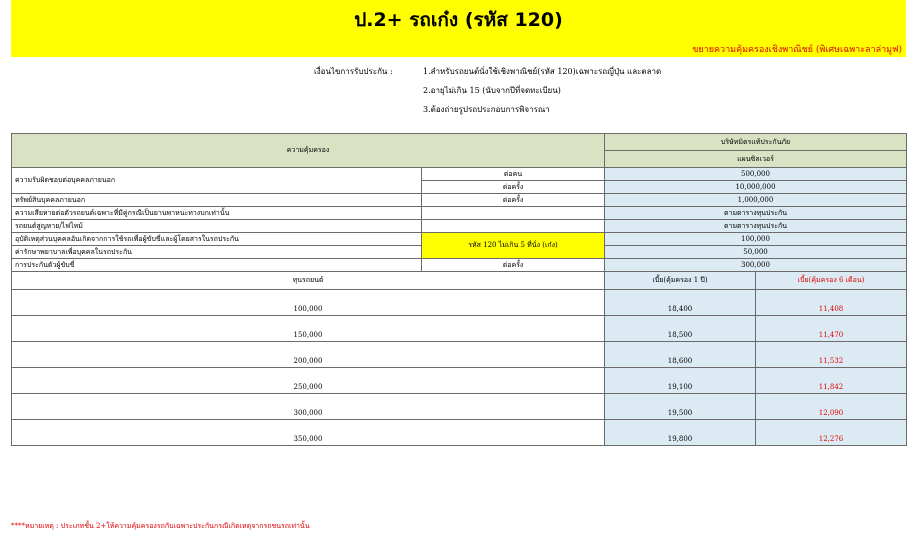 Image resolution: width=916 pixels, height=547 pixels. Describe the element at coordinates (831, 432) in the screenshot. I see `six-month-premium-cell: 12,276` at that location.